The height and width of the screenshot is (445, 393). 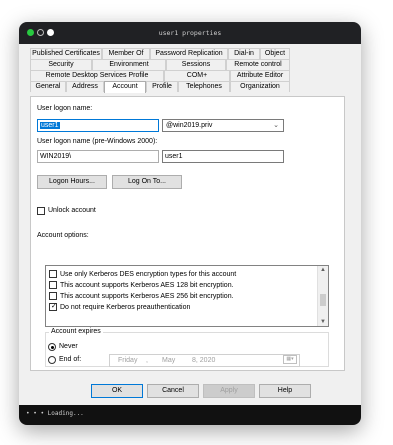 I want to click on tab-telephones: Telephones, so click(x=204, y=86).